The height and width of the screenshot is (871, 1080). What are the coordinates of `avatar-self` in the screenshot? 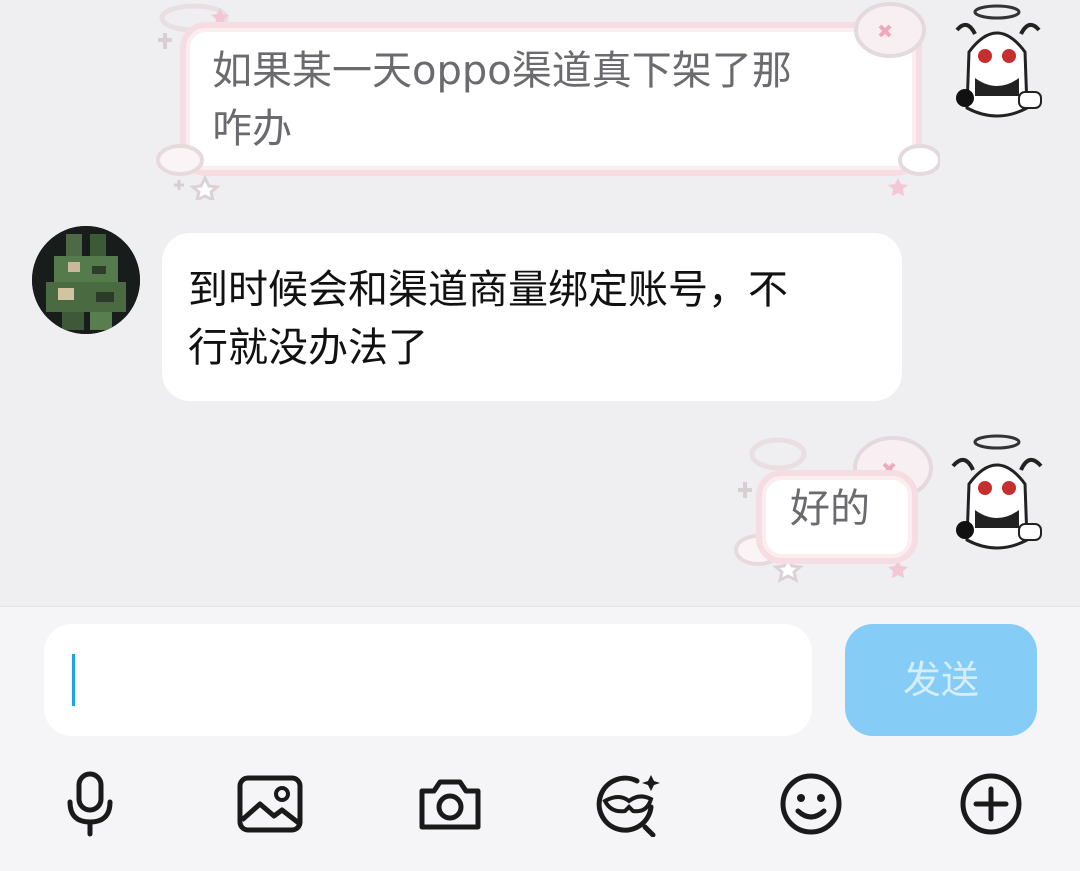 It's located at (997, 62).